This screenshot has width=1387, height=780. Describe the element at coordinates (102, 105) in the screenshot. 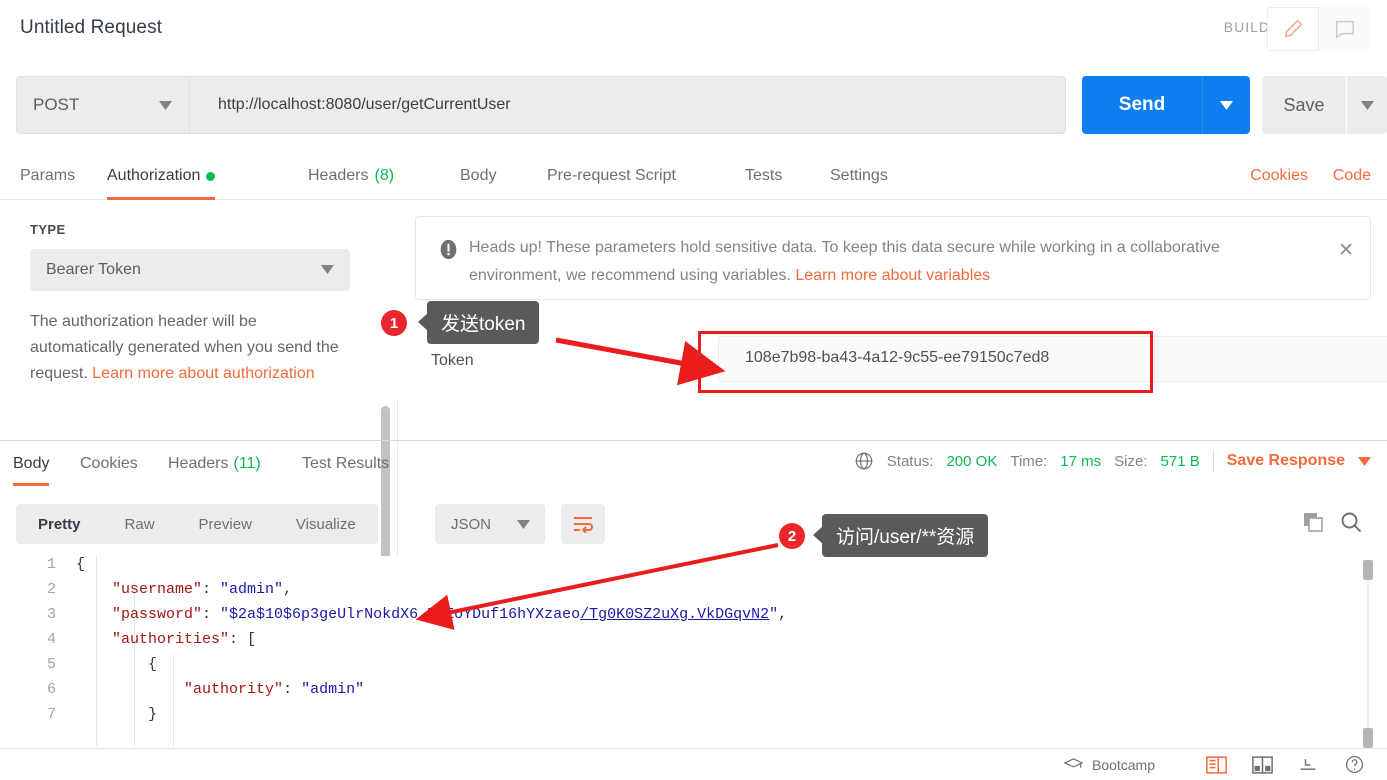

I see `http-method-select: POST` at that location.